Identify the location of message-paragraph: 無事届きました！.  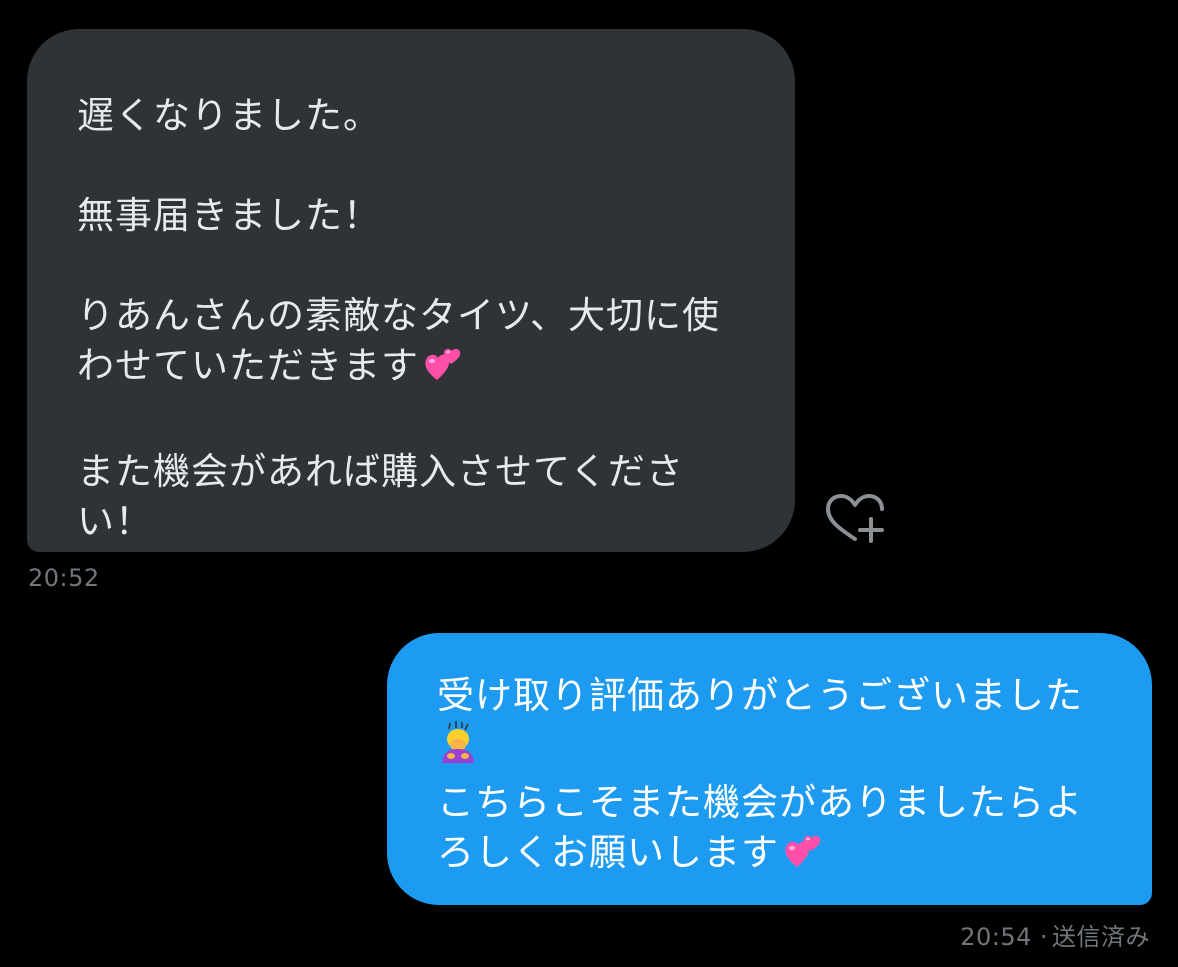
(416, 216).